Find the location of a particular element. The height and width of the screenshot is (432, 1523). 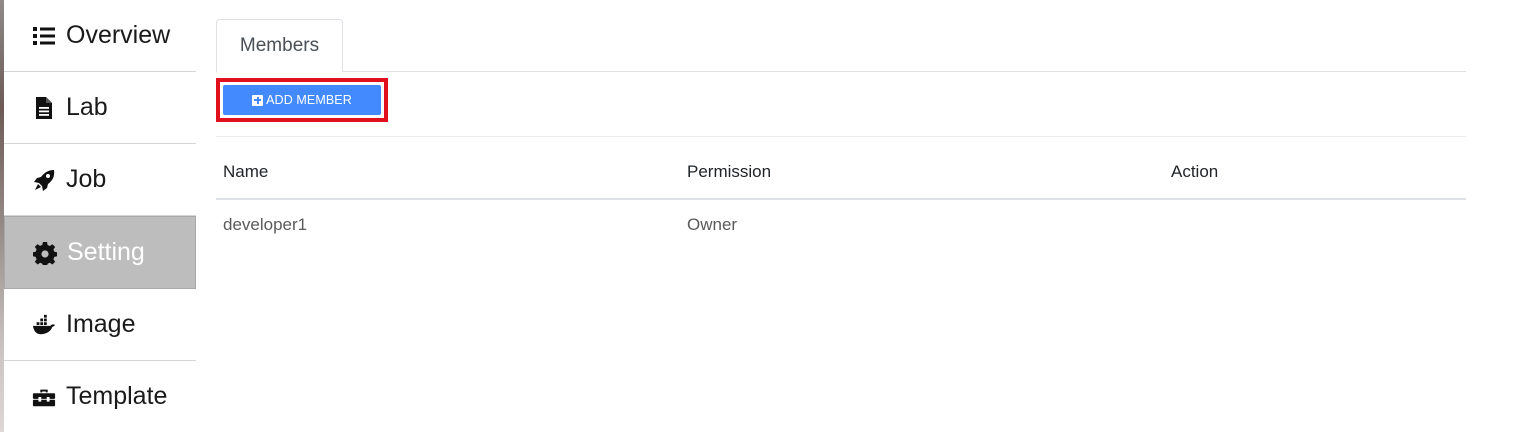

sidebar-item-lab: Lab is located at coordinates (100, 108).